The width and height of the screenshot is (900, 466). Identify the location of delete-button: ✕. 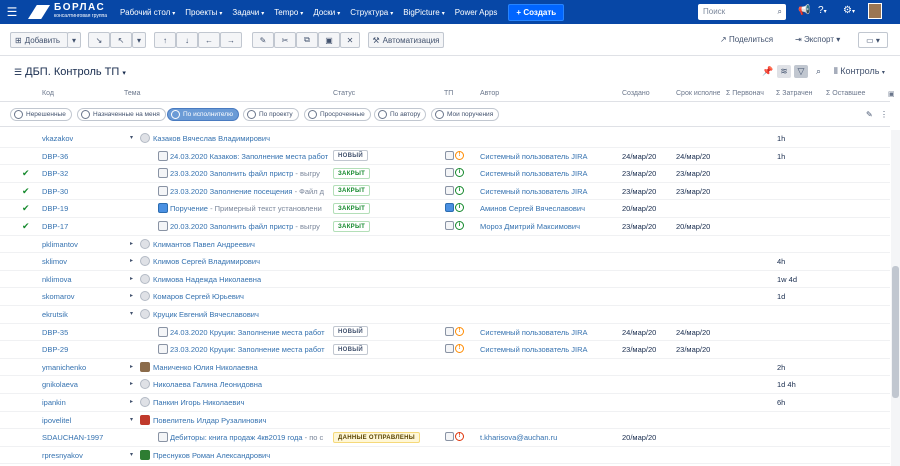
(350, 40).